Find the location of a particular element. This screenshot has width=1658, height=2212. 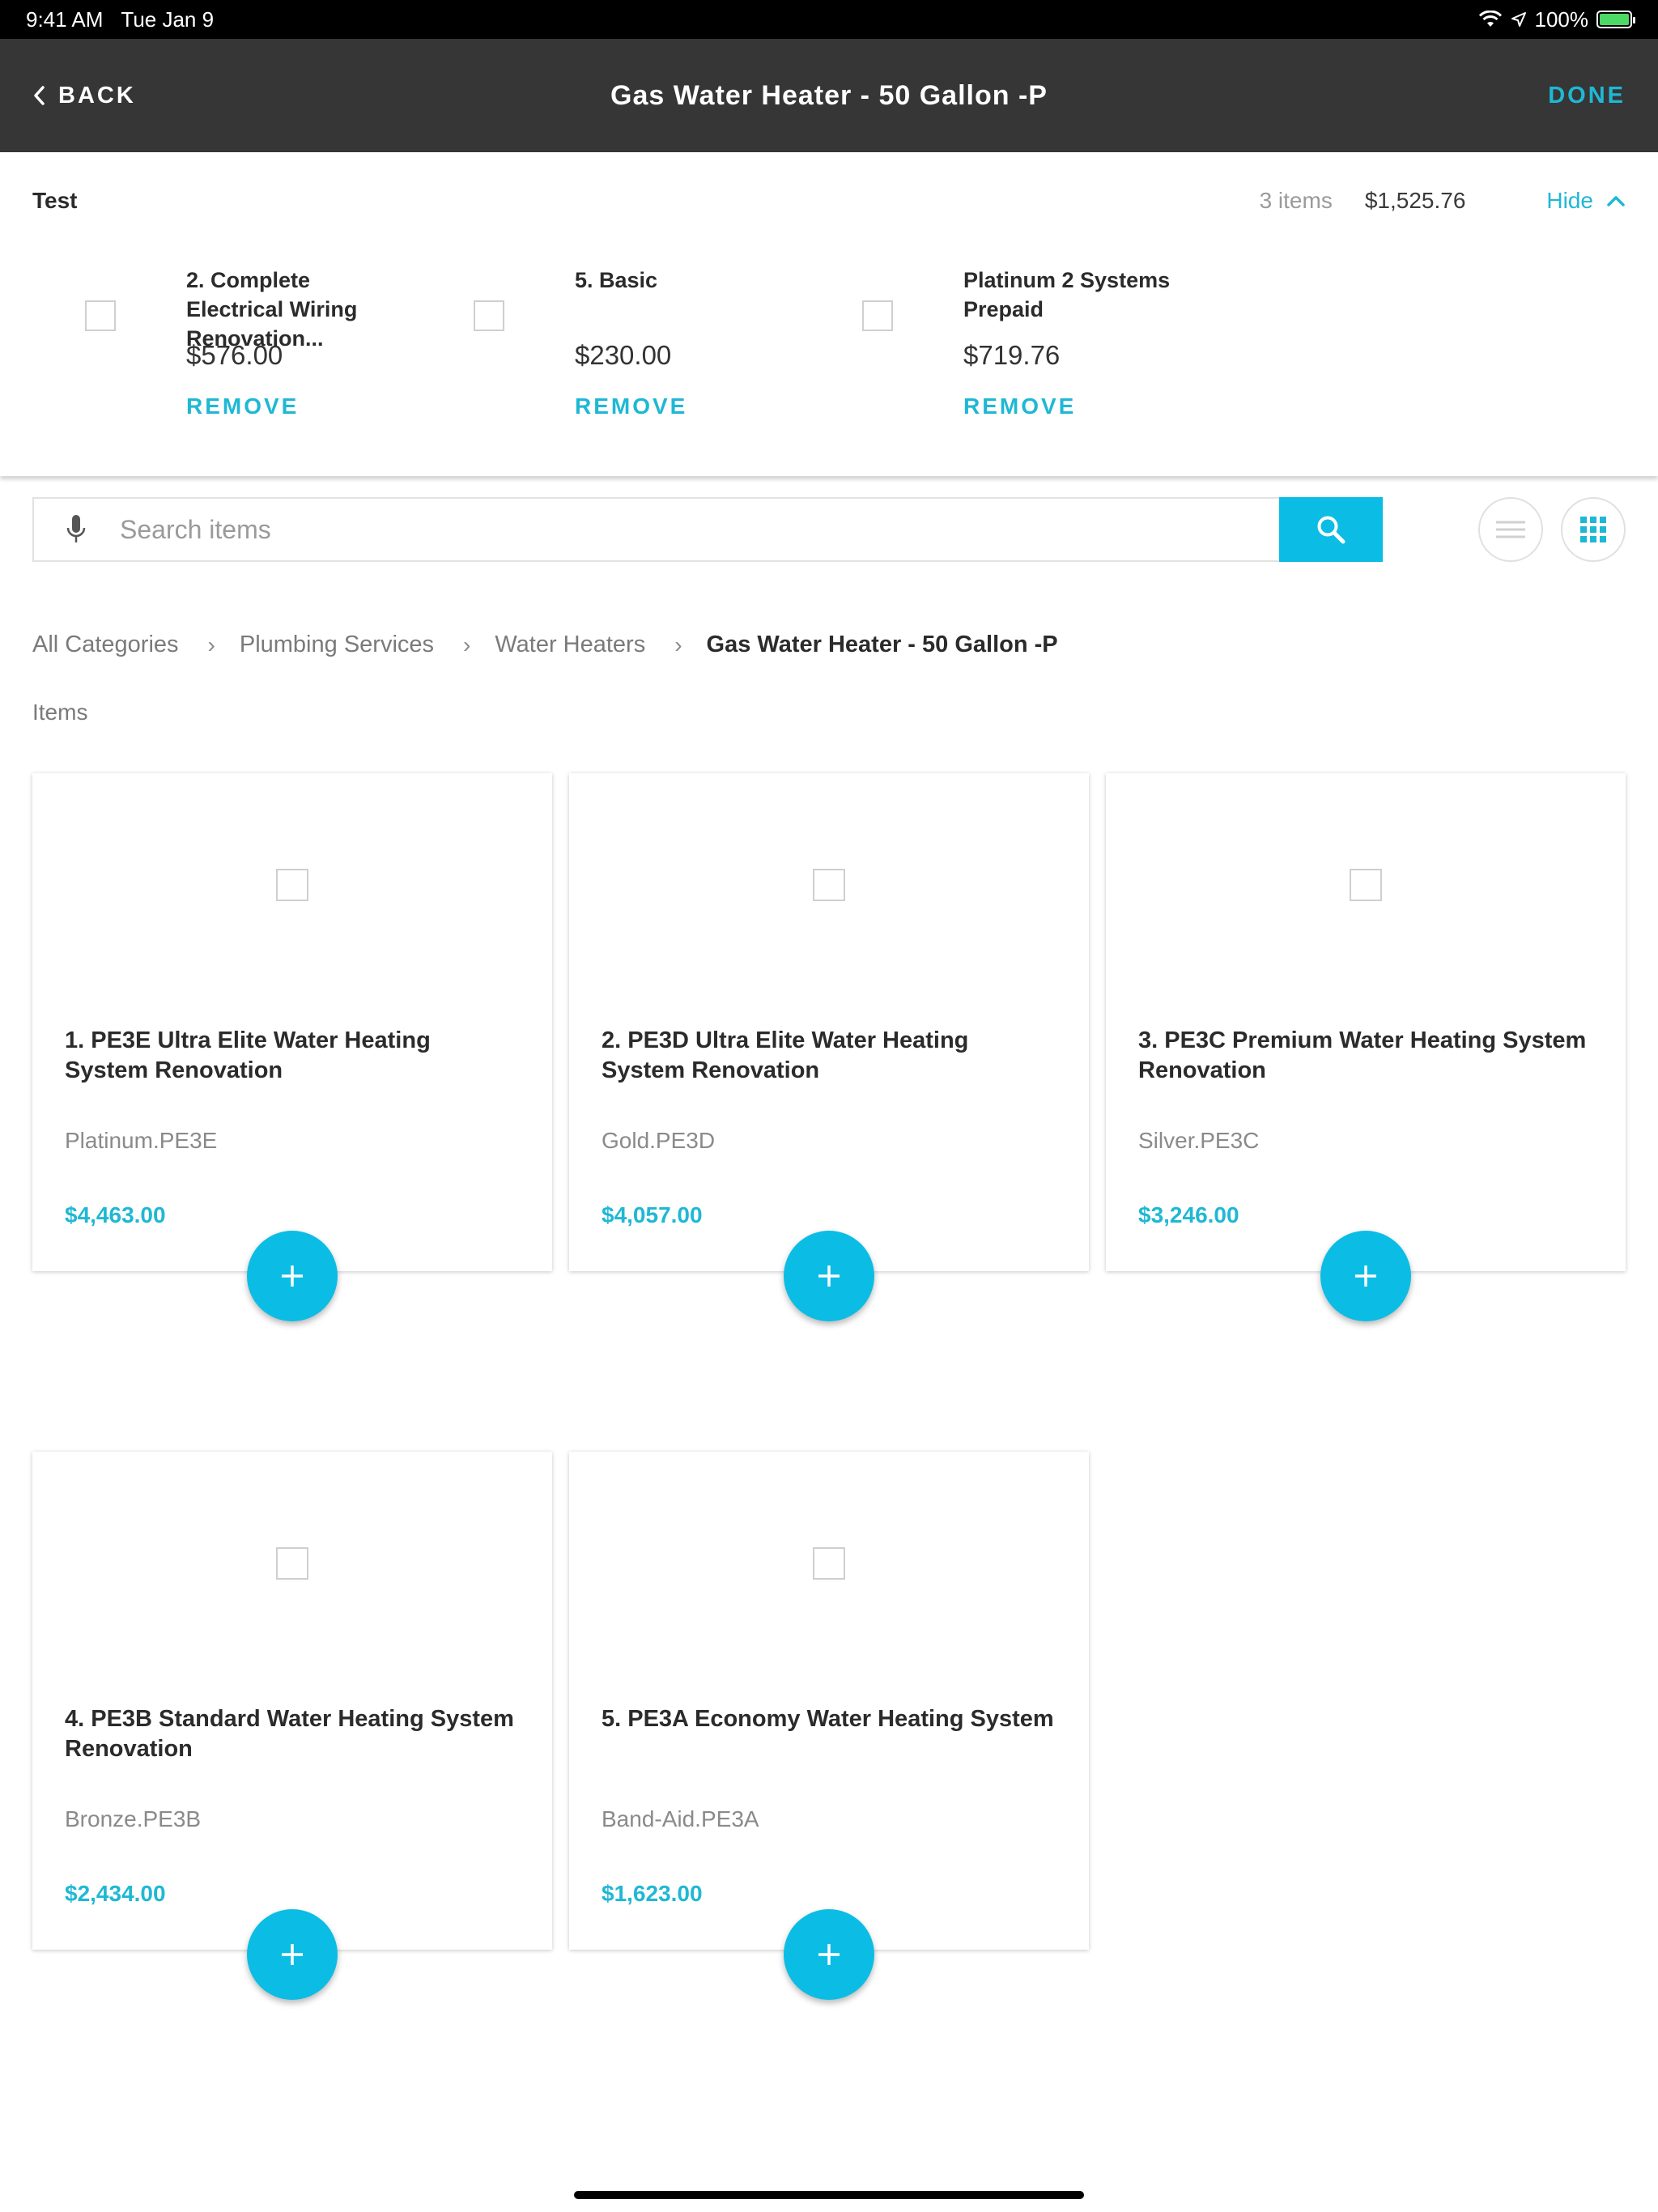

chevron-left-icon is located at coordinates (39, 96).